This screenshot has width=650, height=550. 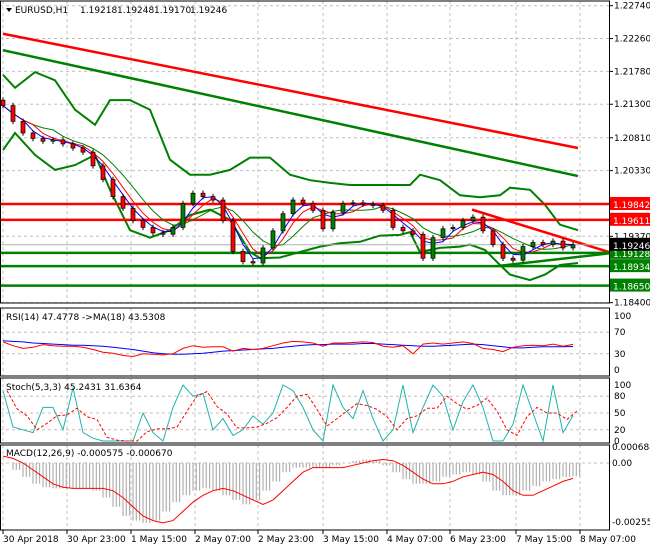 I want to click on dropdown-triangle-icon, so click(x=9, y=10).